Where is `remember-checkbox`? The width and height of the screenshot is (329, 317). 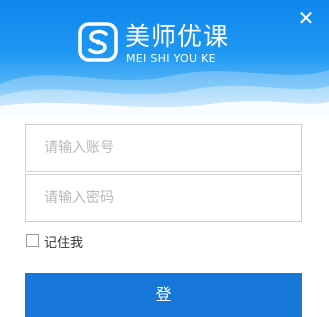 remember-checkbox is located at coordinates (32, 240).